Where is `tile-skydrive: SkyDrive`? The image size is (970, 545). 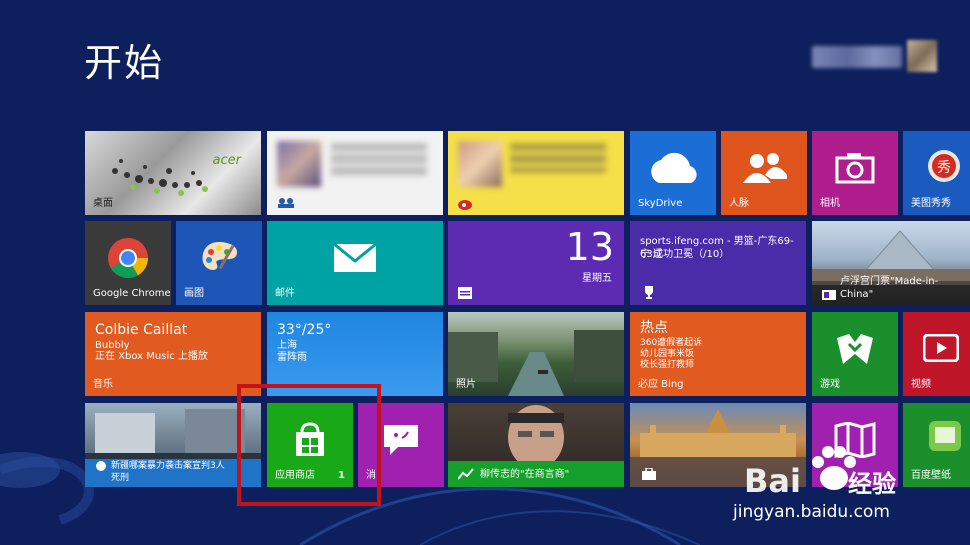 tile-skydrive: SkyDrive is located at coordinates (673, 173).